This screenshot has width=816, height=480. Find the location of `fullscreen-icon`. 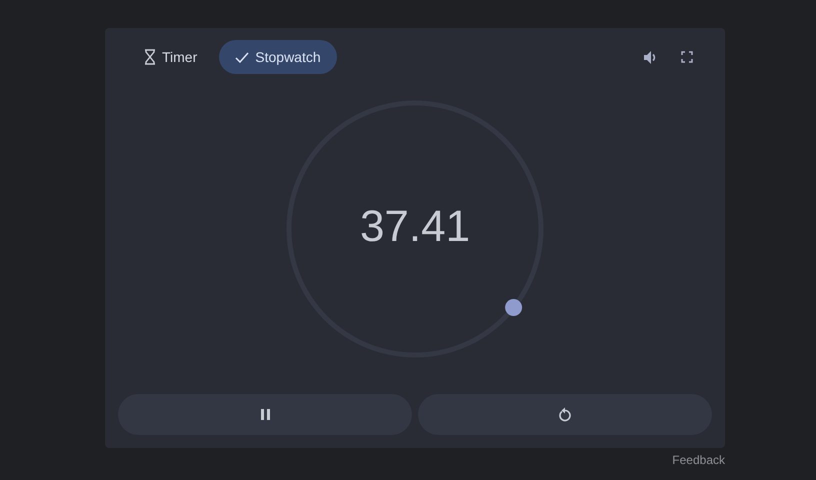

fullscreen-icon is located at coordinates (687, 57).